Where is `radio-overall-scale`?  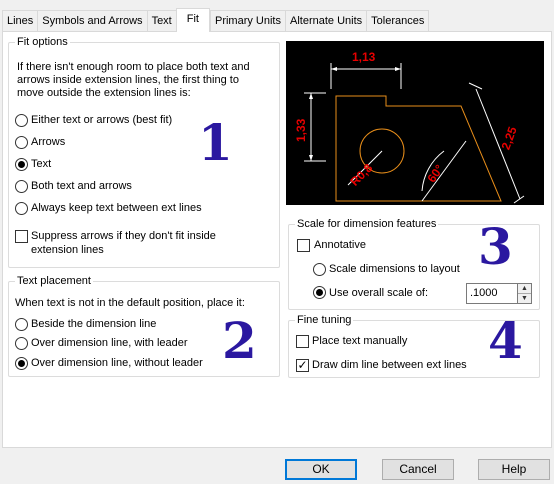
radio-overall-scale is located at coordinates (319, 292).